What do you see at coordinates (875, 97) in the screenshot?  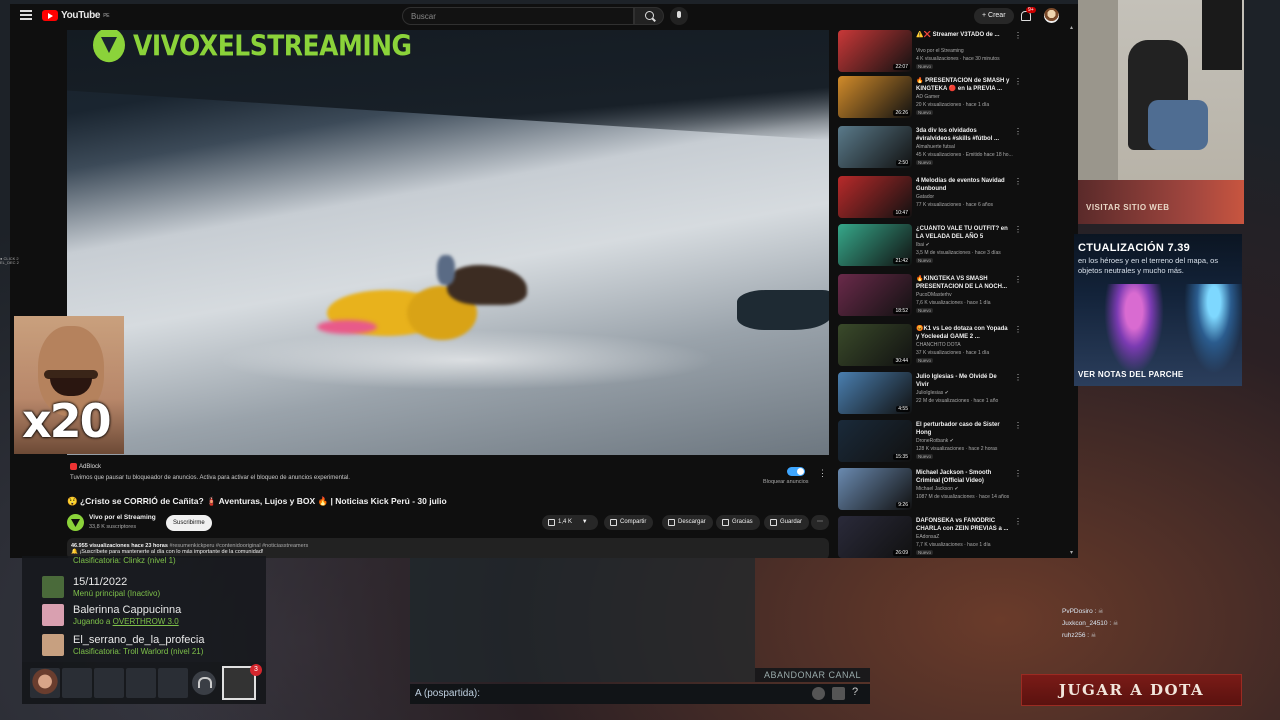 I see `video-thumbnail: 26:26` at bounding box center [875, 97].